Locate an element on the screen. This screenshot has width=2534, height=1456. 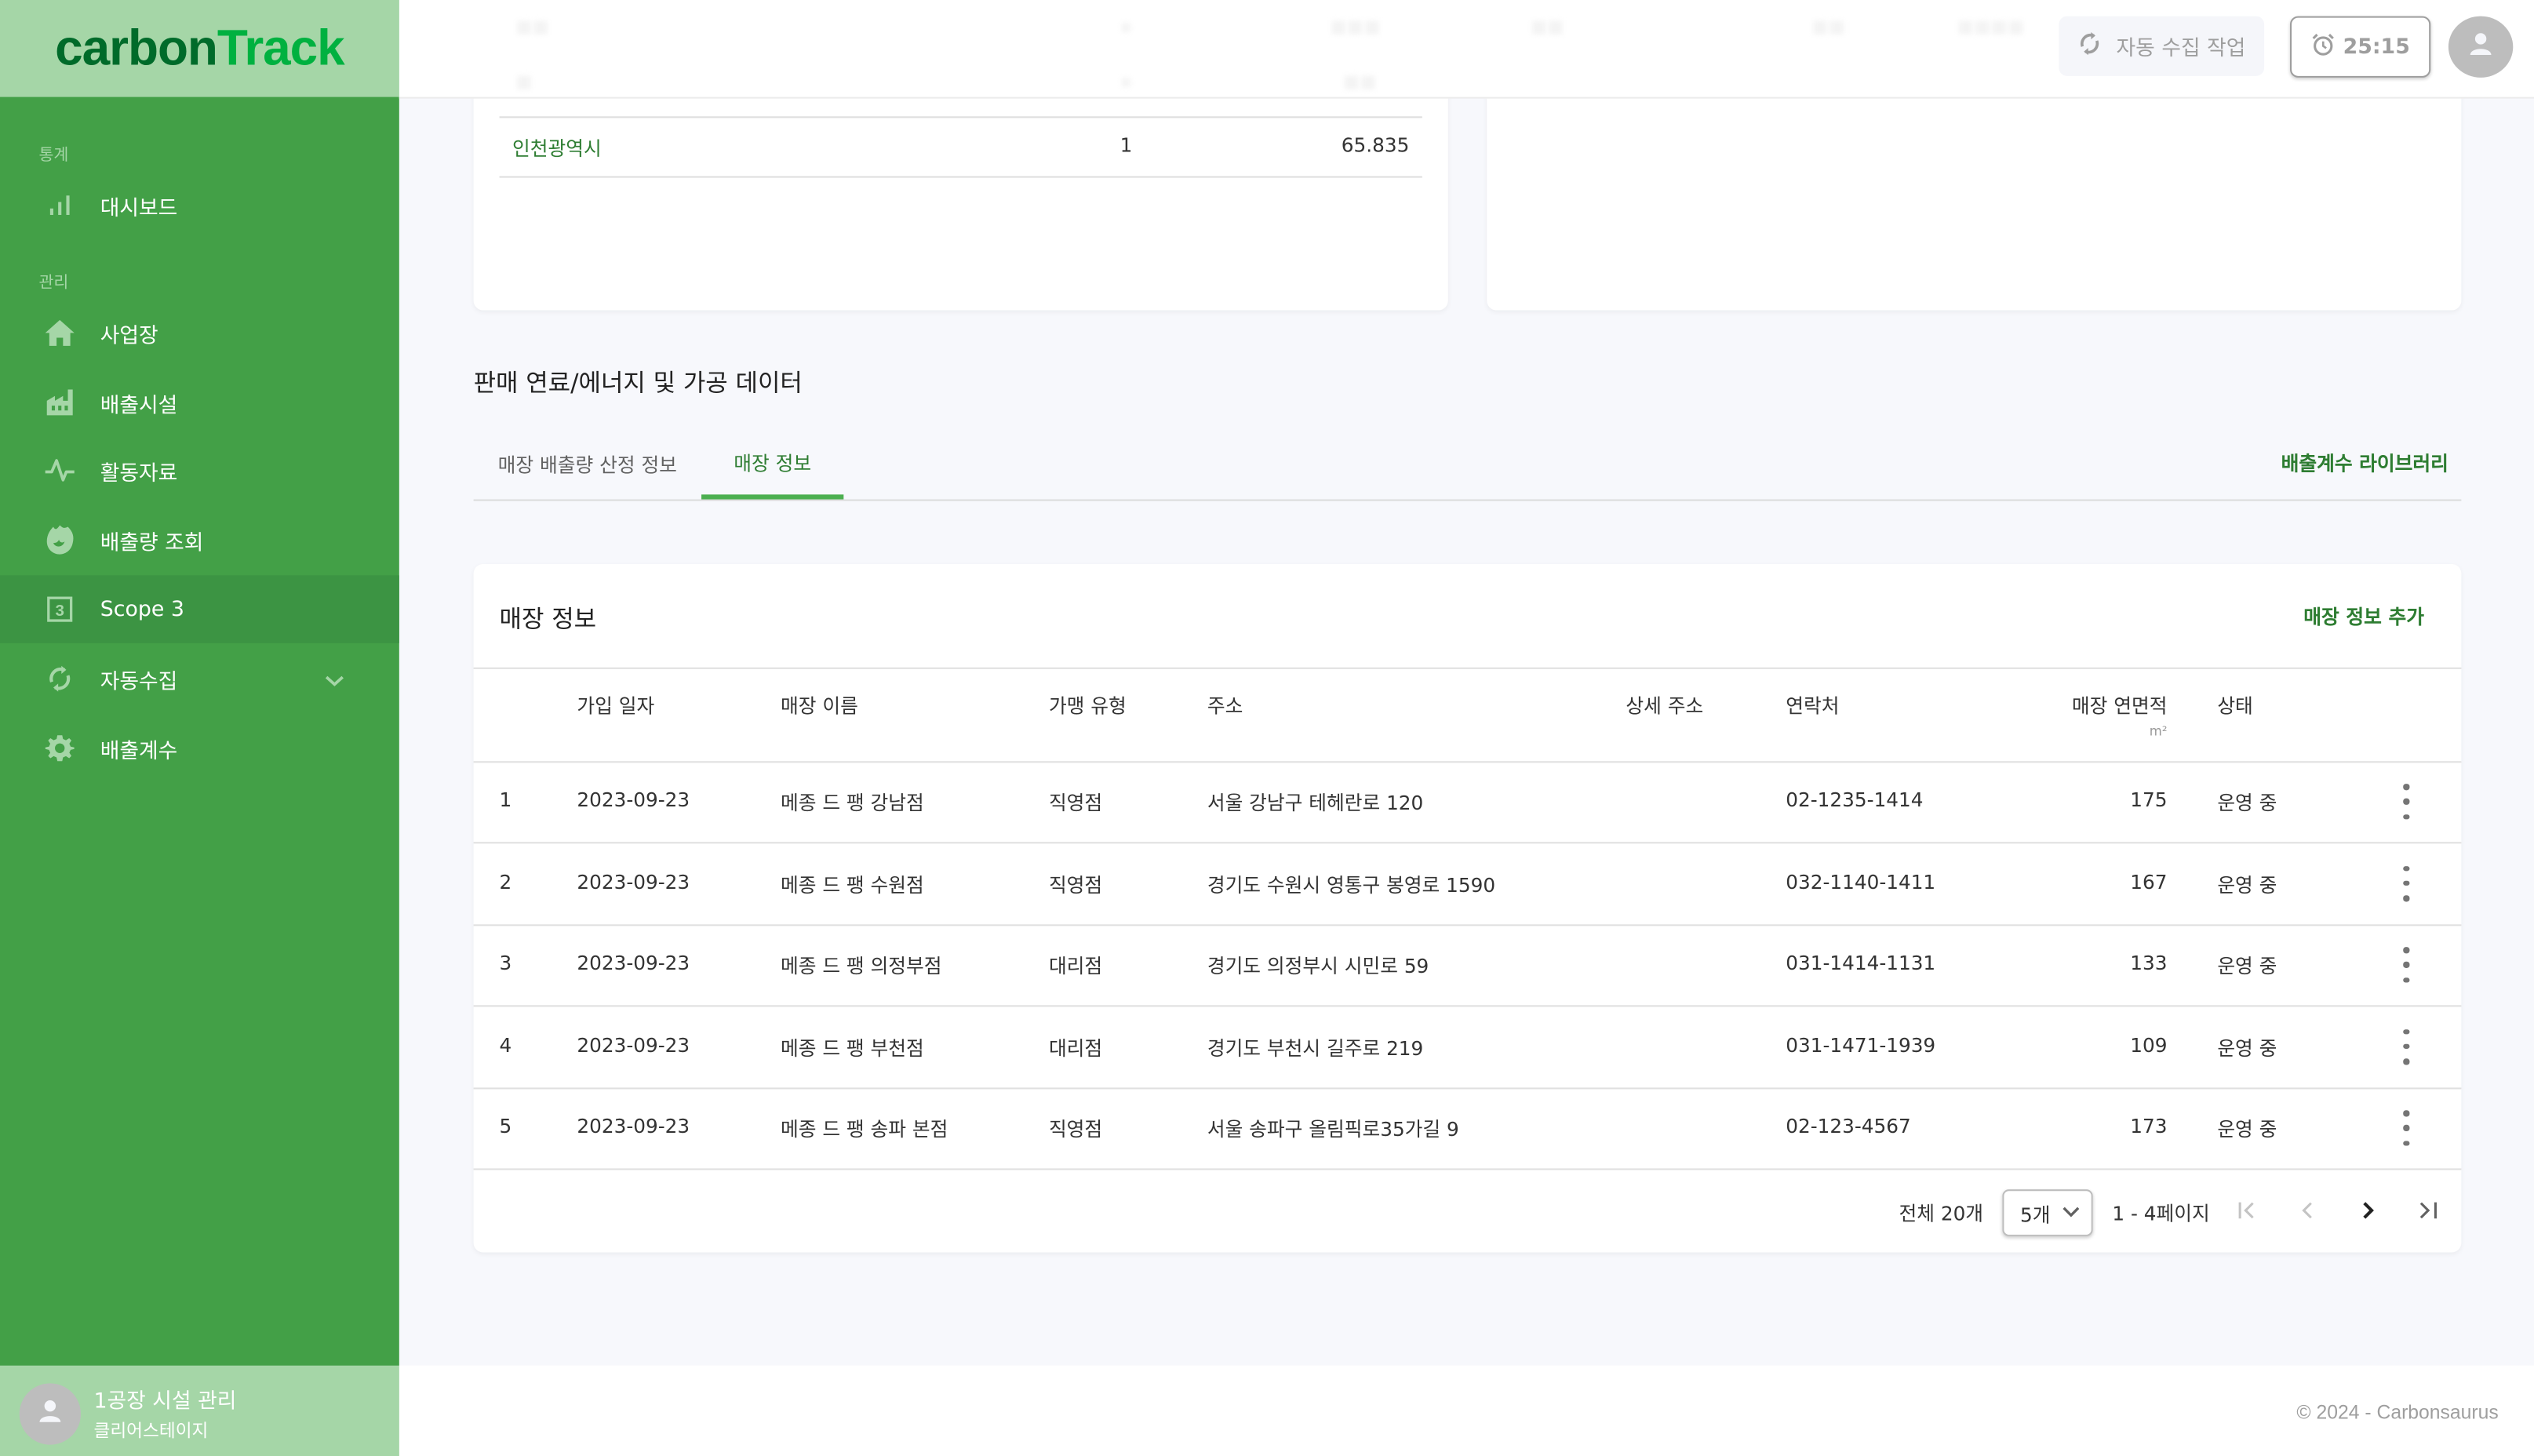
cell-address: 경기도 의정부시 시민로 59 is located at coordinates (1318, 966).